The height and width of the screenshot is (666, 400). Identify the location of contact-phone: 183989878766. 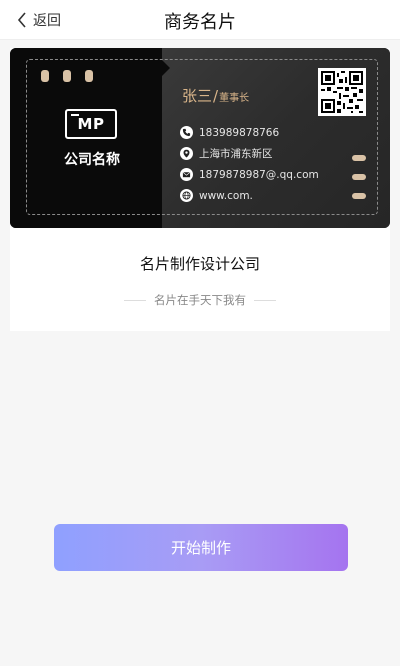
(239, 132).